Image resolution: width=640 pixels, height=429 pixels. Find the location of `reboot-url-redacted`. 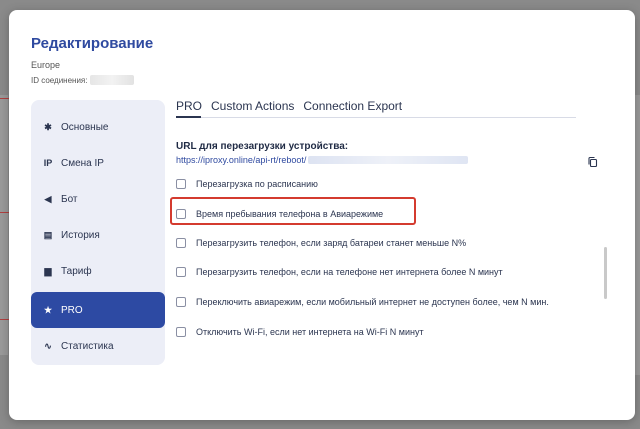

reboot-url-redacted is located at coordinates (388, 160).